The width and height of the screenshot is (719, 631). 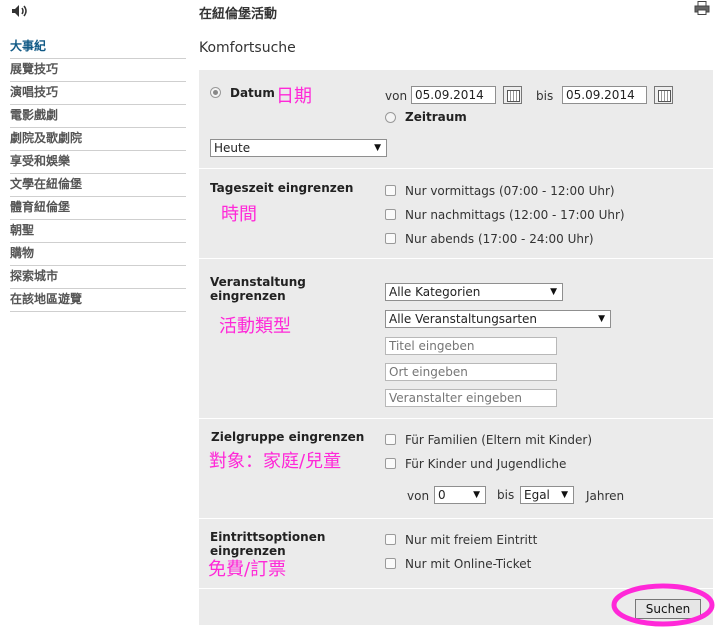 I want to click on print-icon, so click(x=702, y=8).